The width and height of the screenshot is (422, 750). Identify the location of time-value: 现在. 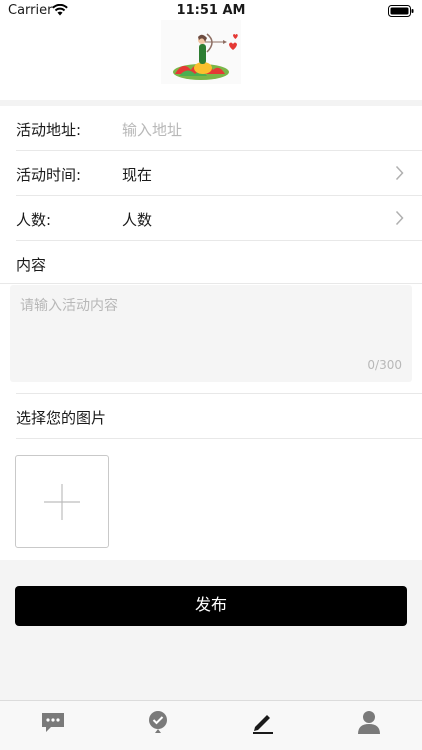
(137, 175).